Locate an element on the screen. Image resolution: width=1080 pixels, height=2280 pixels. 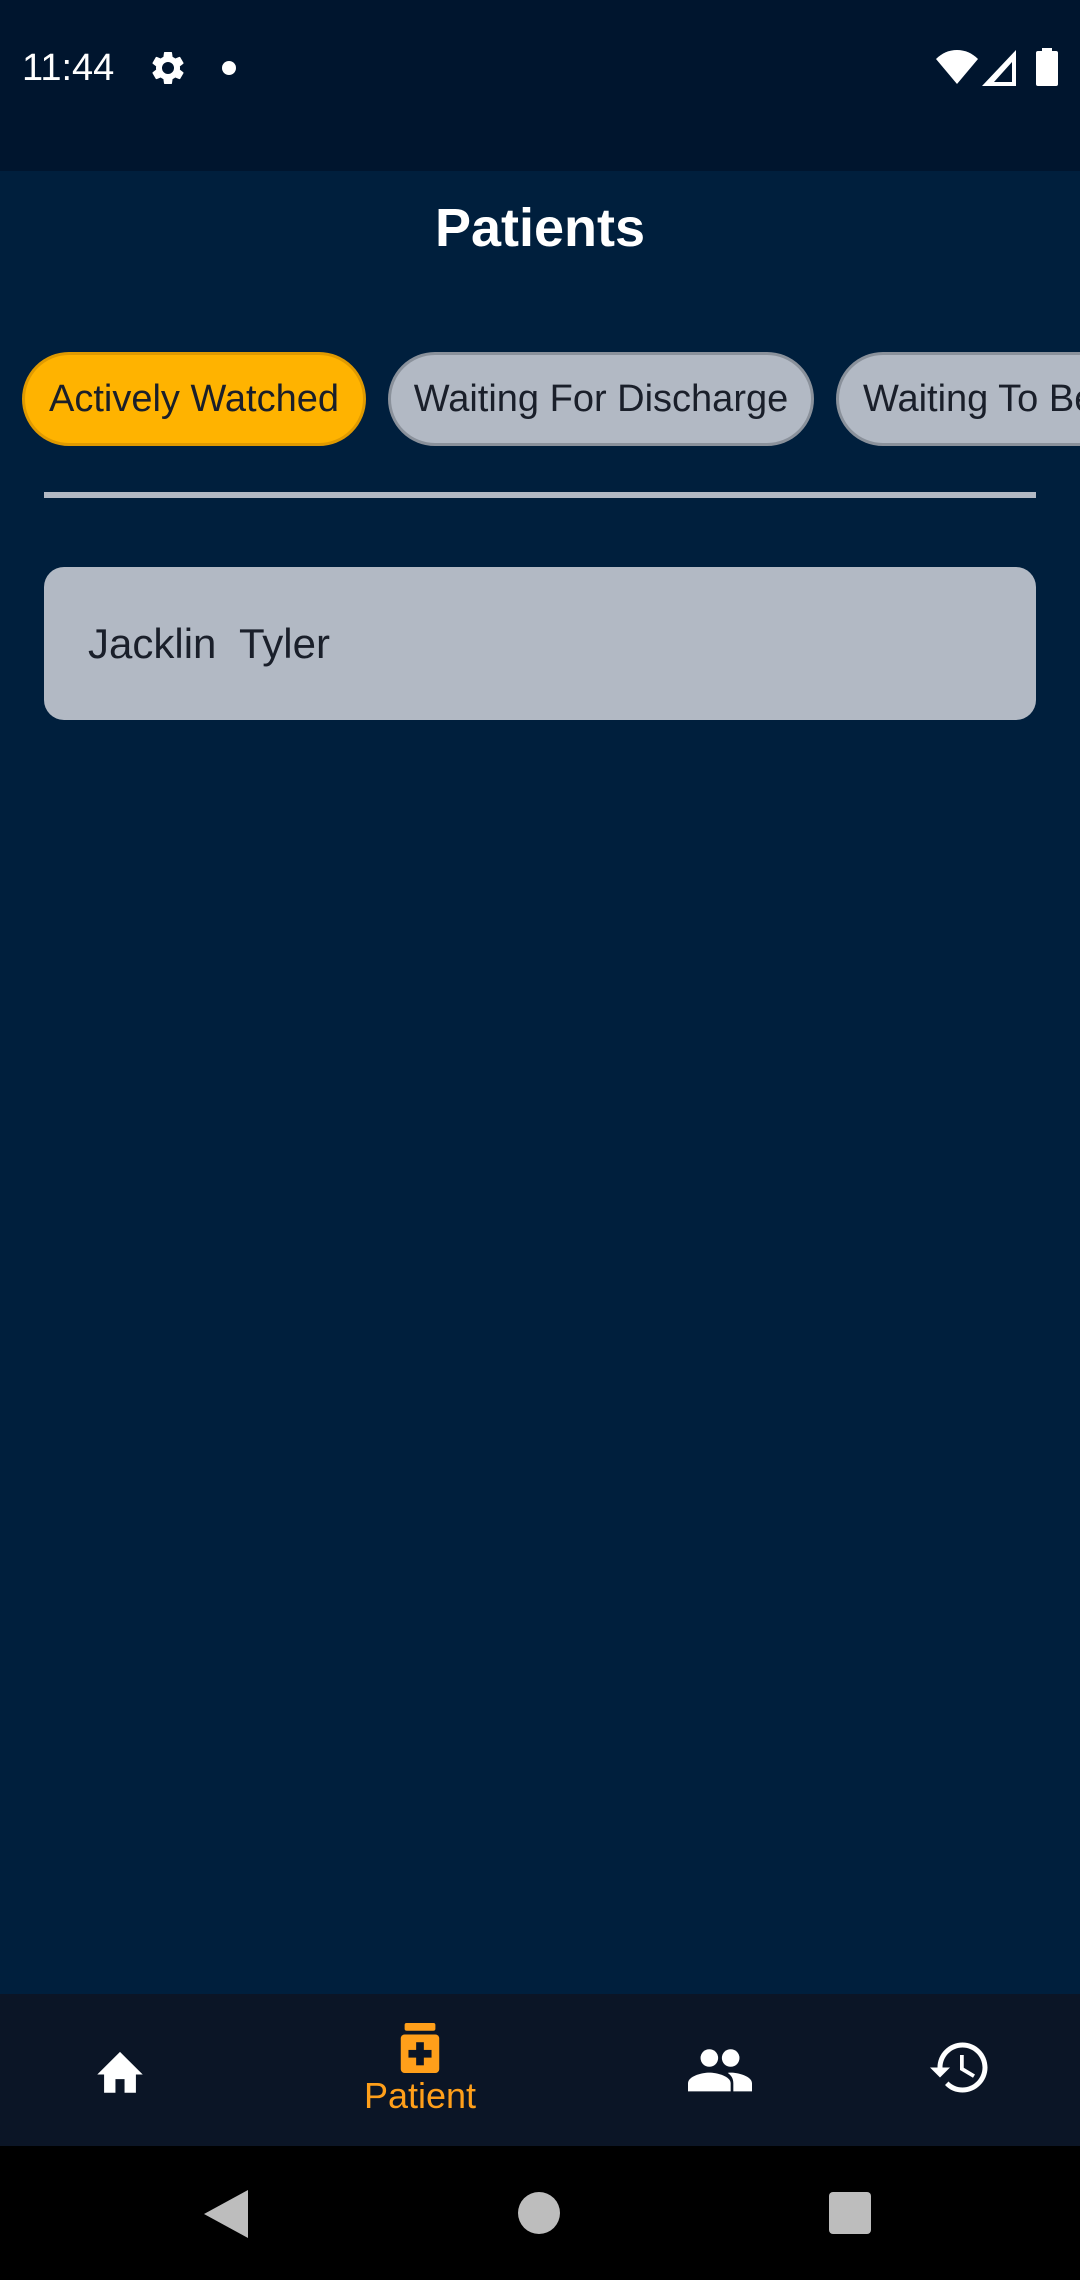
back-icon is located at coordinates (226, 2214).